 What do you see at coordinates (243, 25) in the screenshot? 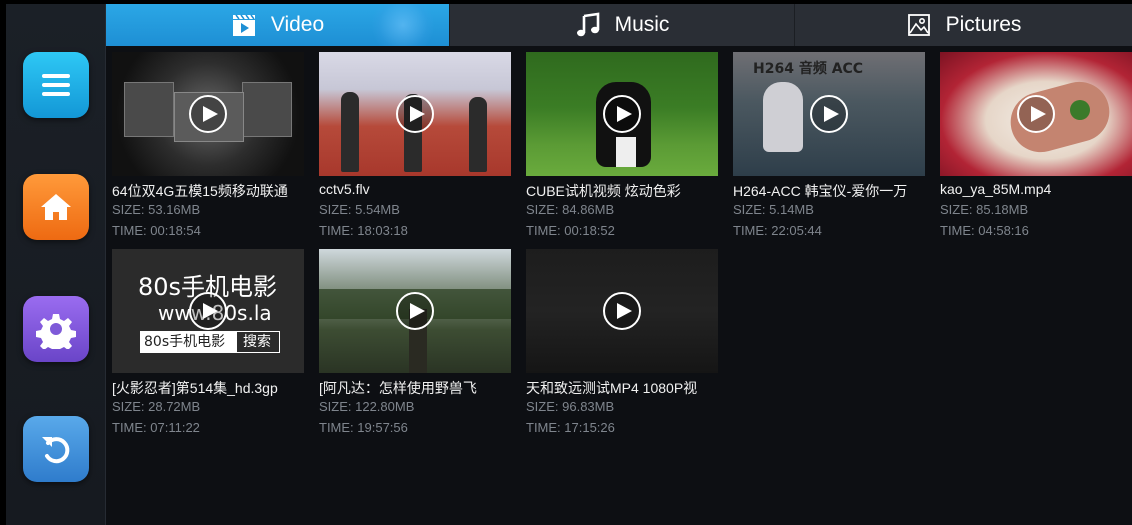
I see `video-clapper-icon` at bounding box center [243, 25].